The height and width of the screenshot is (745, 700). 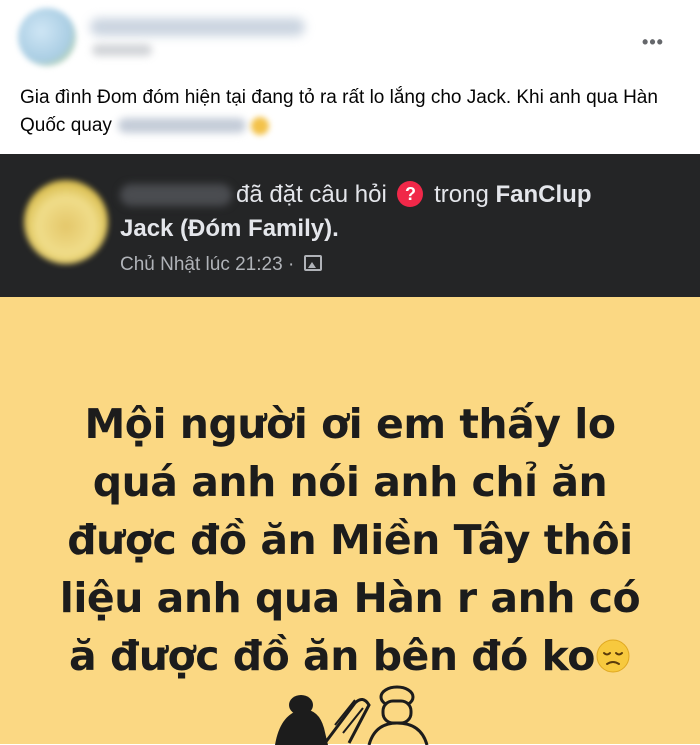 I want to click on shared-author-name-blurred, so click(x=176, y=195).